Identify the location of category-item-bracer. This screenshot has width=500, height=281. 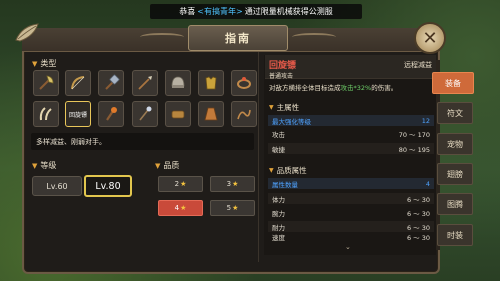
(178, 114).